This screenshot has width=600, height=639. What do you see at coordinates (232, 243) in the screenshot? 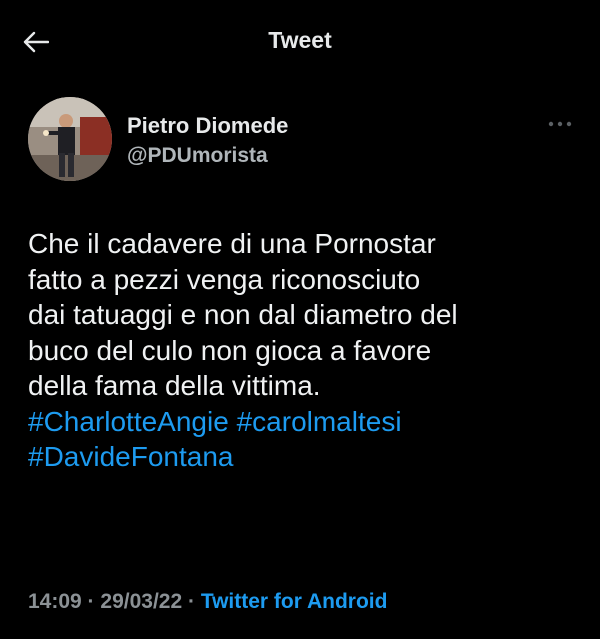
I see `tweet-text-line: Che il cadavere di una Pornostar` at bounding box center [232, 243].